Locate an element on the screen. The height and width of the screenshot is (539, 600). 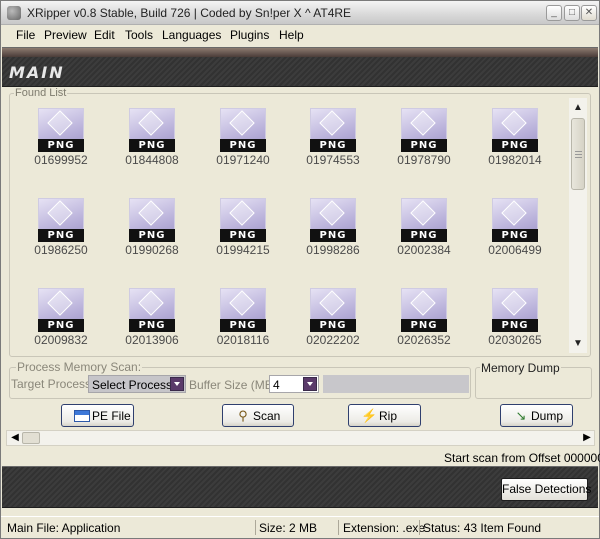
scroll-up-arrow-icon: ▲ is located at coordinates (578, 108).